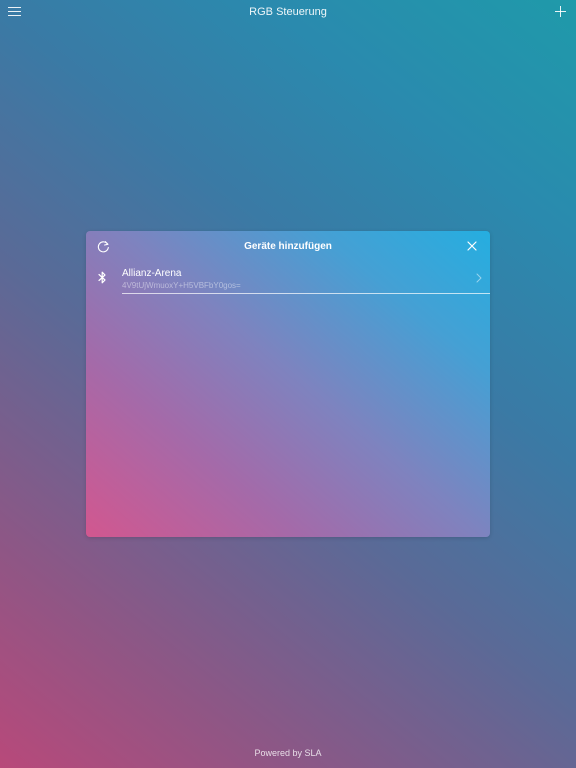 This screenshot has width=576, height=768. I want to click on device-identifier: 4V9tUjWmuoxY+H5VBFbY0gos=, so click(181, 285).